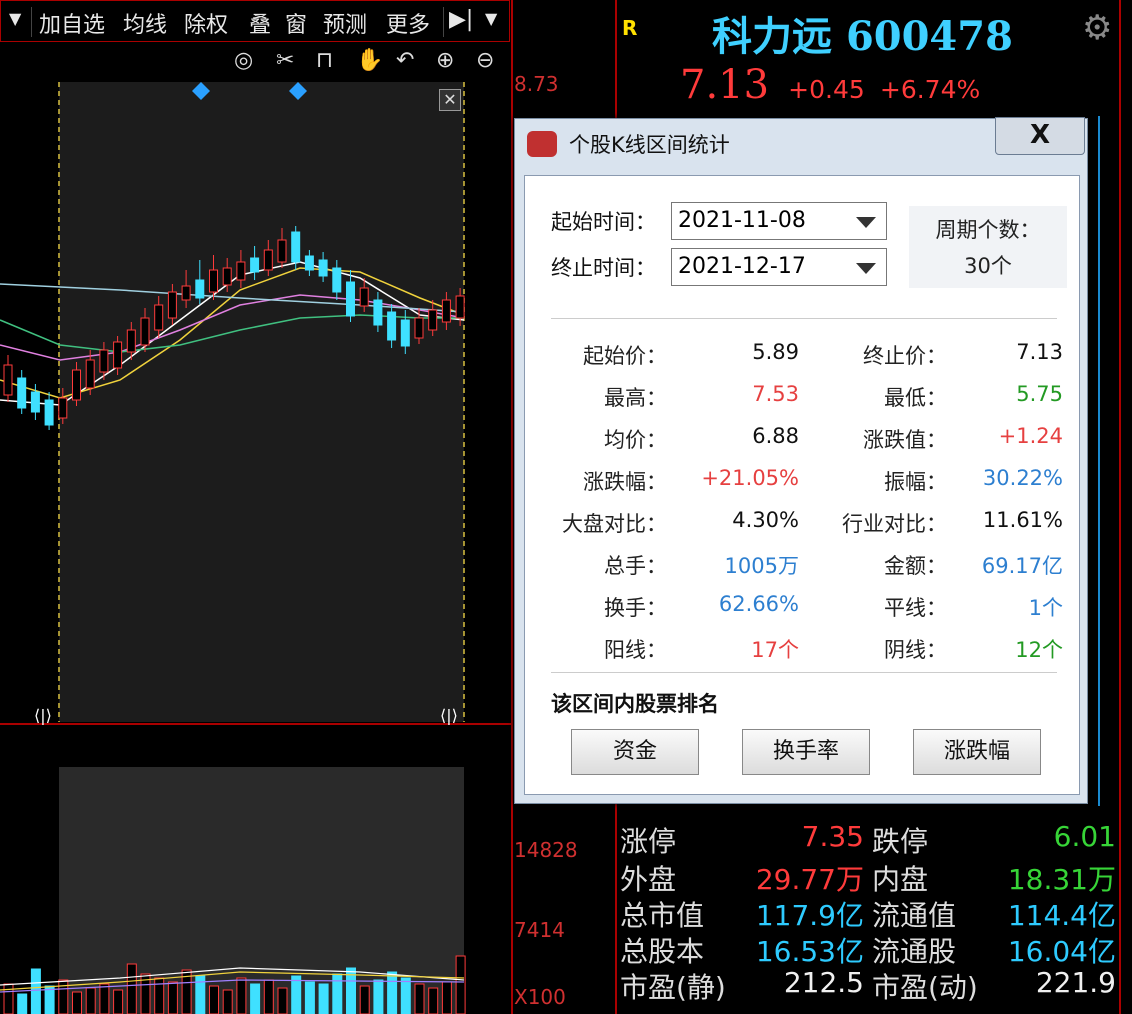  I want to click on dialog-title: 个股K线区间统计, so click(649, 145).